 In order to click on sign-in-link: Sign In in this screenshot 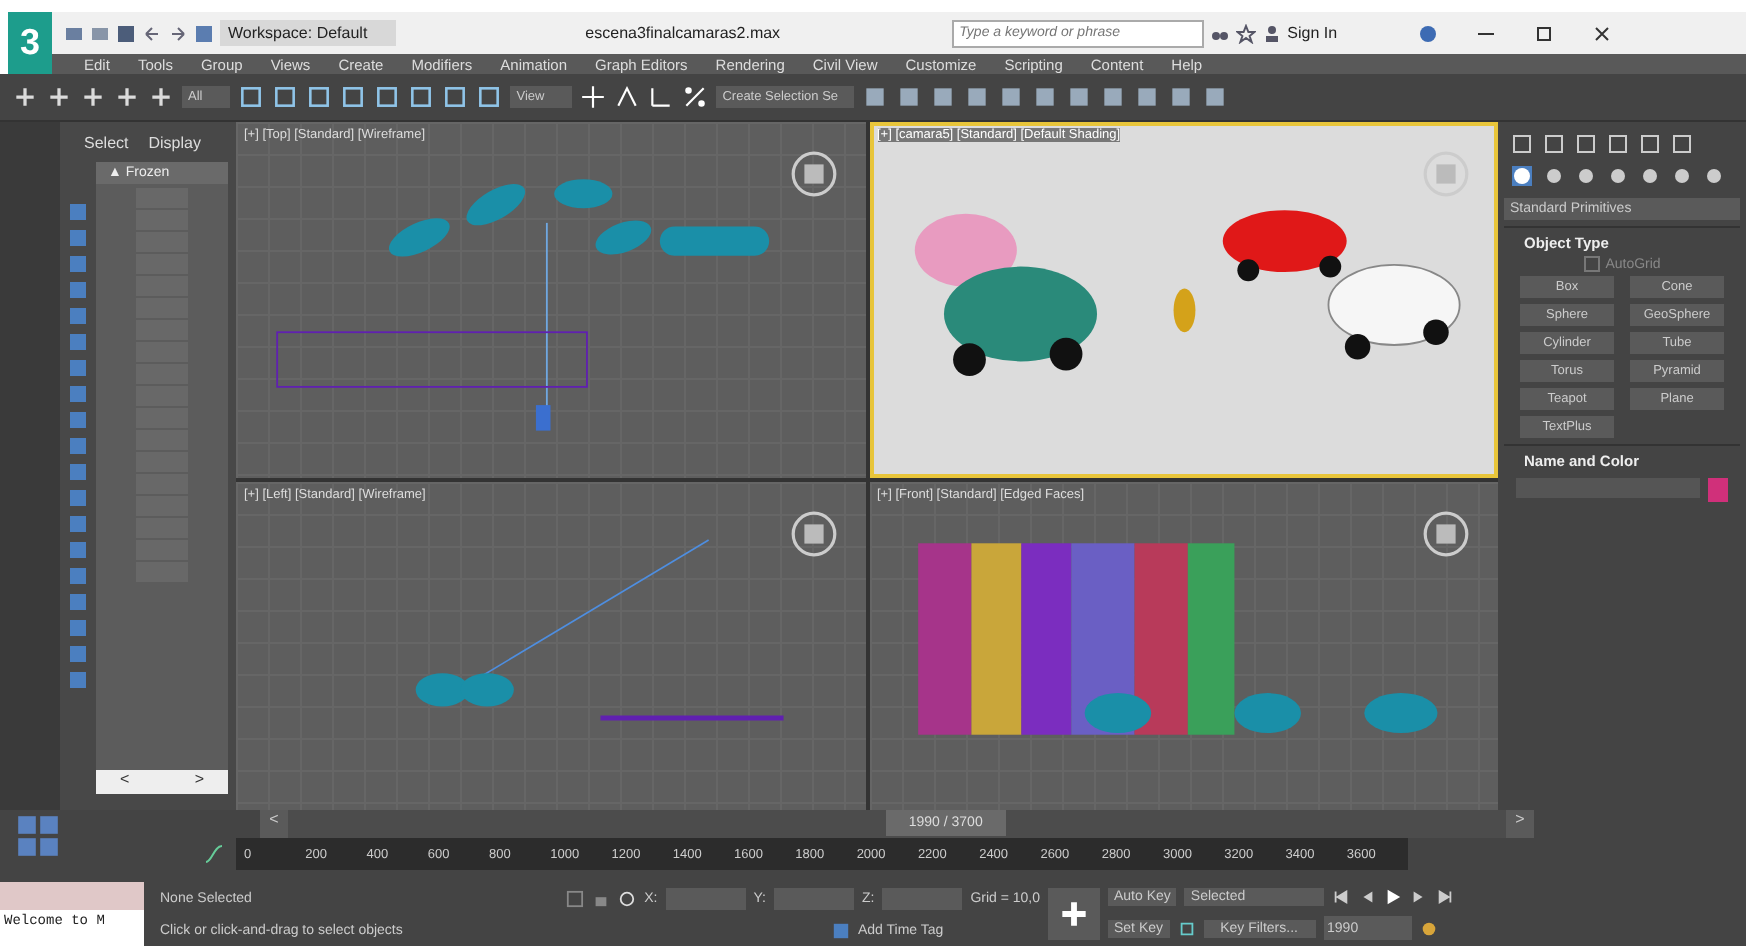, I will do `click(1349, 33)`.